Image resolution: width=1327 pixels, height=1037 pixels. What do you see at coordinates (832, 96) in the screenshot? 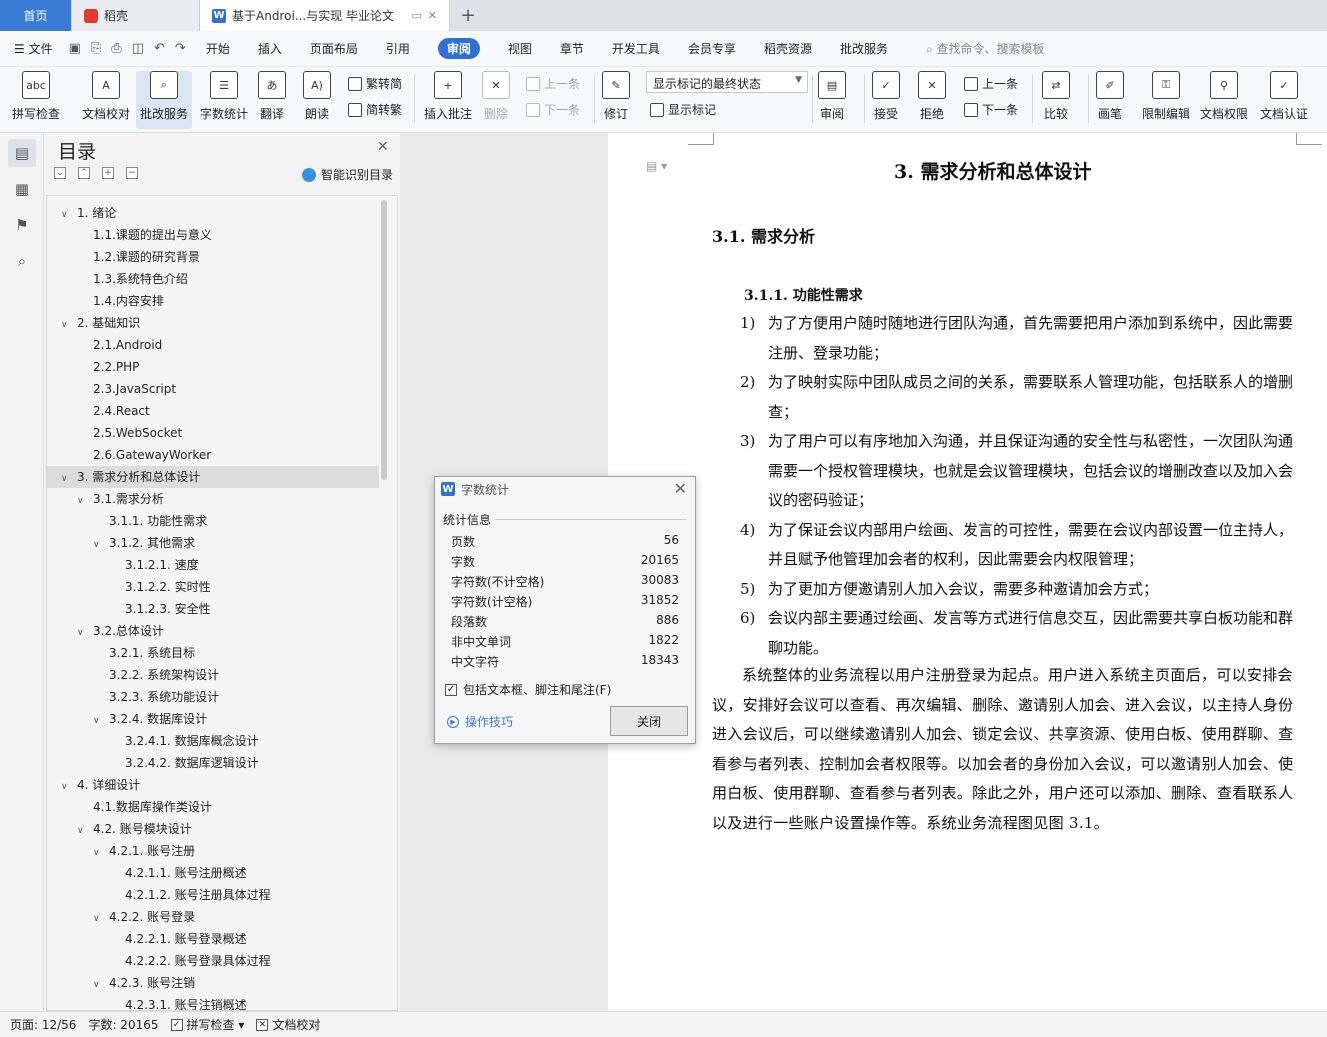
I see `review-pane-button: ▤ 审阅` at bounding box center [832, 96].